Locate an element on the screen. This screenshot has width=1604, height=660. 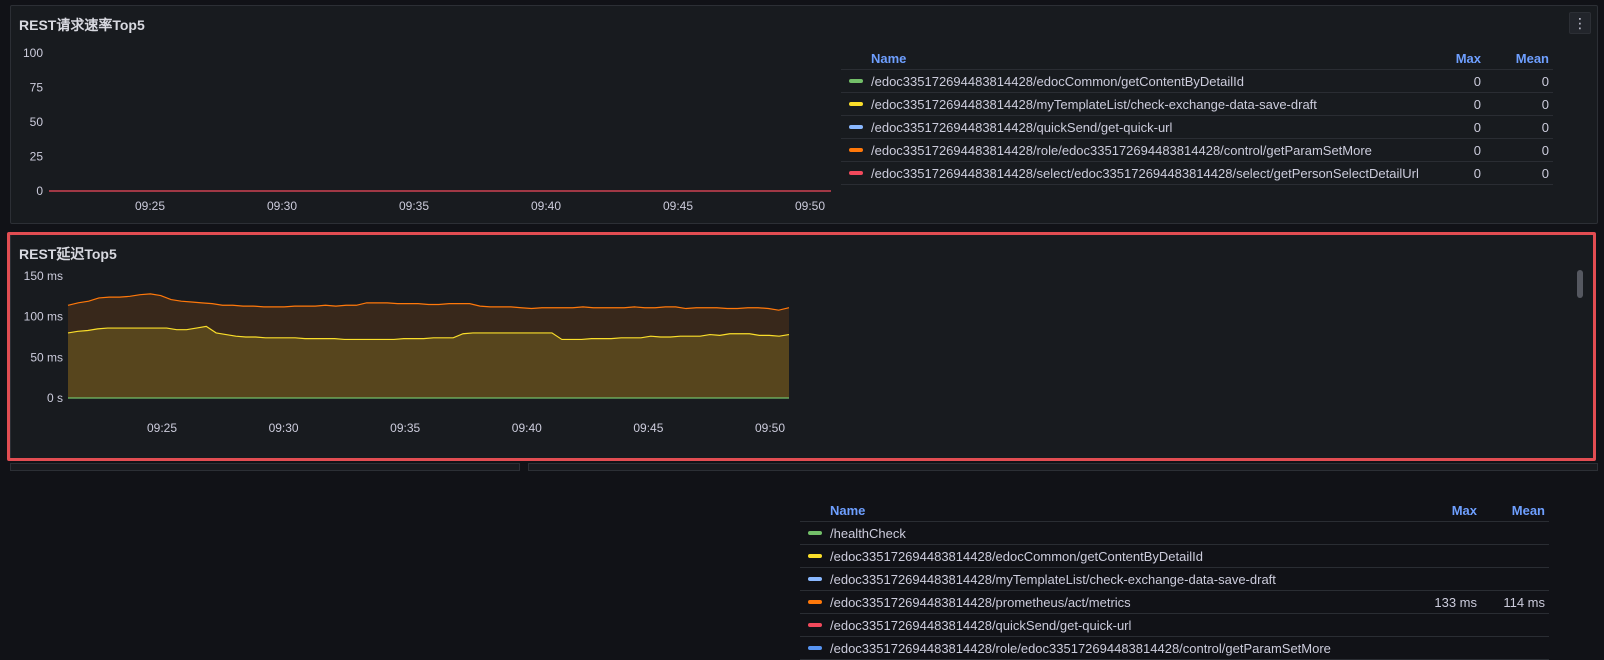
panel-menu-button: ⋮ is located at coordinates (1580, 23).